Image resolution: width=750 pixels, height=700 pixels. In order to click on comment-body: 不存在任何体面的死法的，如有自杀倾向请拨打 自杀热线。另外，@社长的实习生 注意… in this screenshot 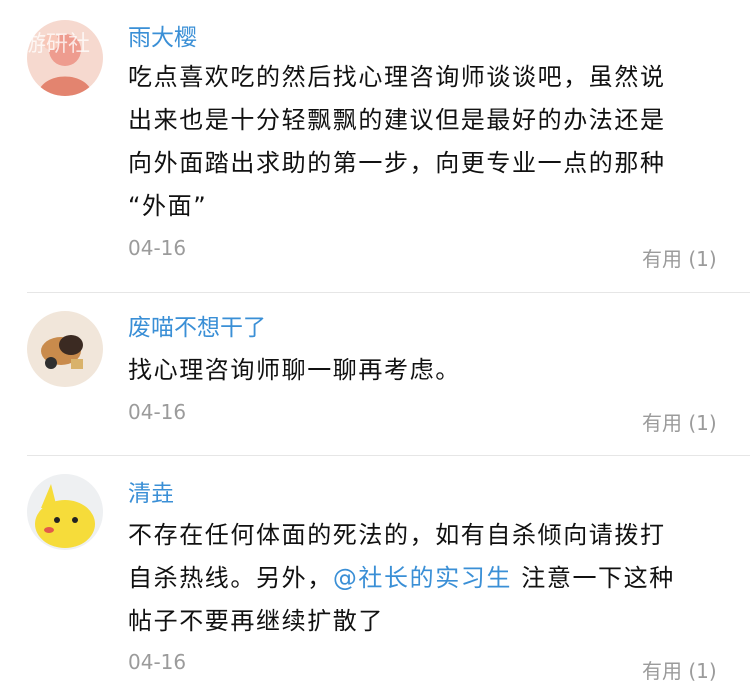, I will do `click(428, 578)`.